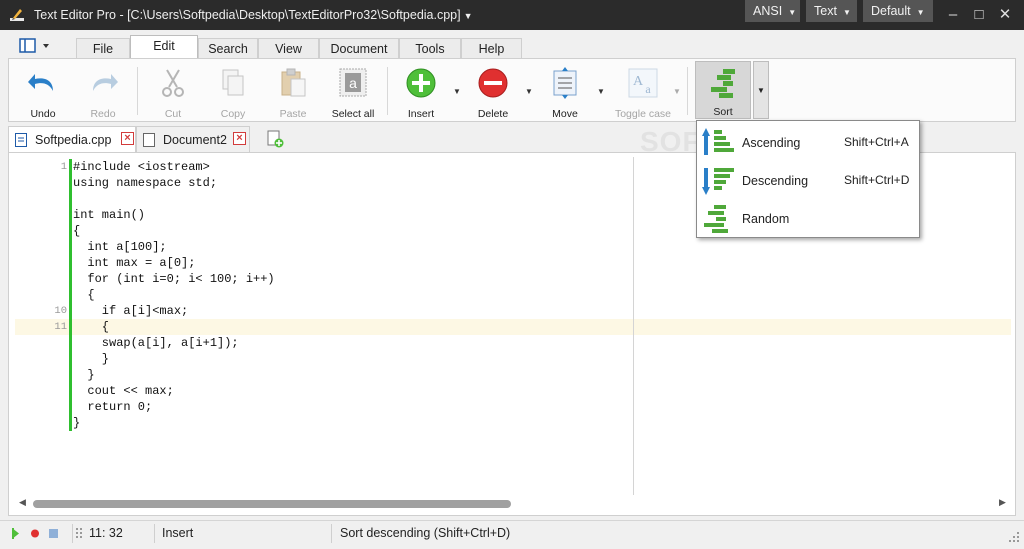 This screenshot has width=1024, height=549. I want to click on tab-document: Document, so click(359, 48).